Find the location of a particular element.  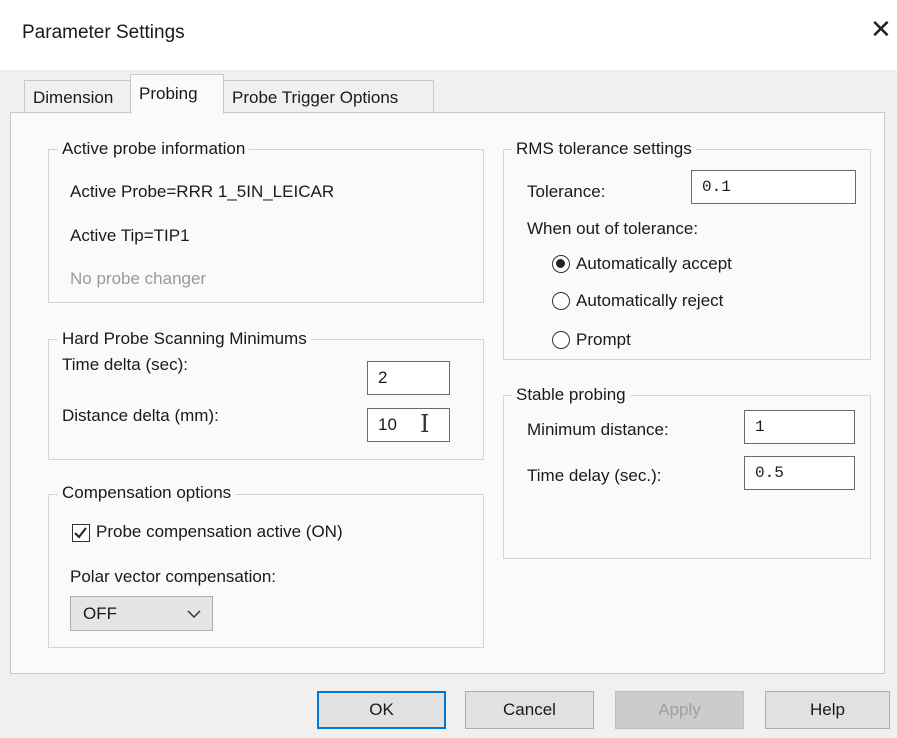

polar-vector-value: OFF is located at coordinates (100, 613).